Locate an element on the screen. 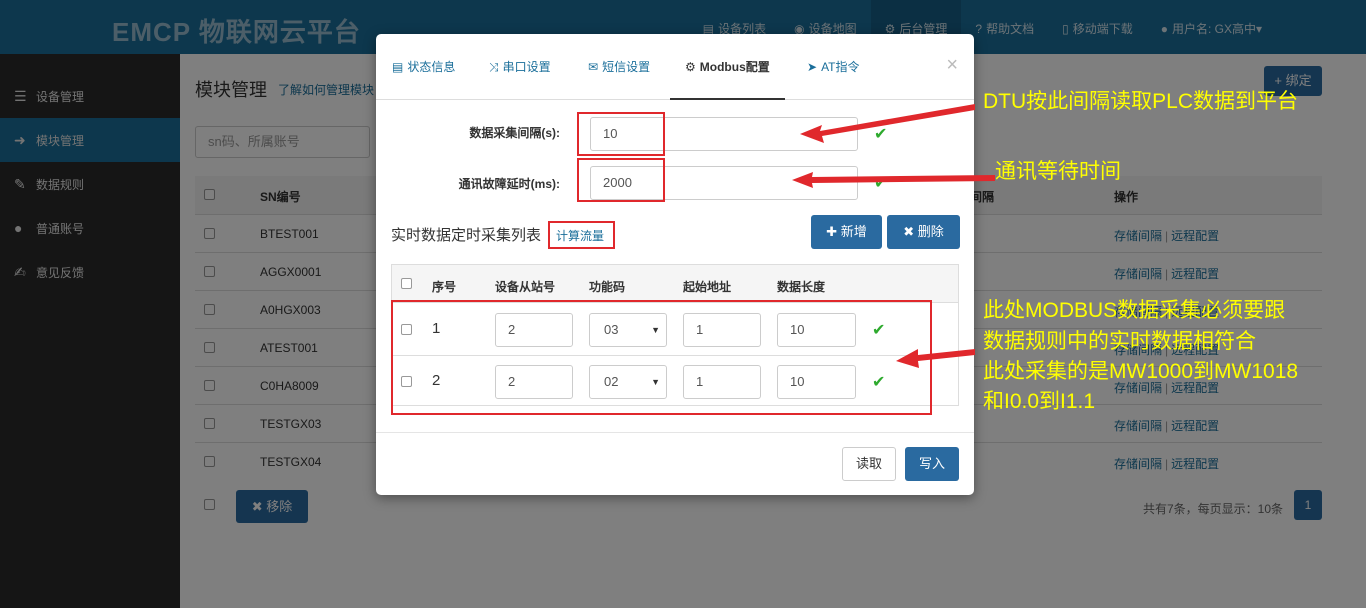  tab-modbus-config: ⚙ Modbus配置 is located at coordinates (727, 67).